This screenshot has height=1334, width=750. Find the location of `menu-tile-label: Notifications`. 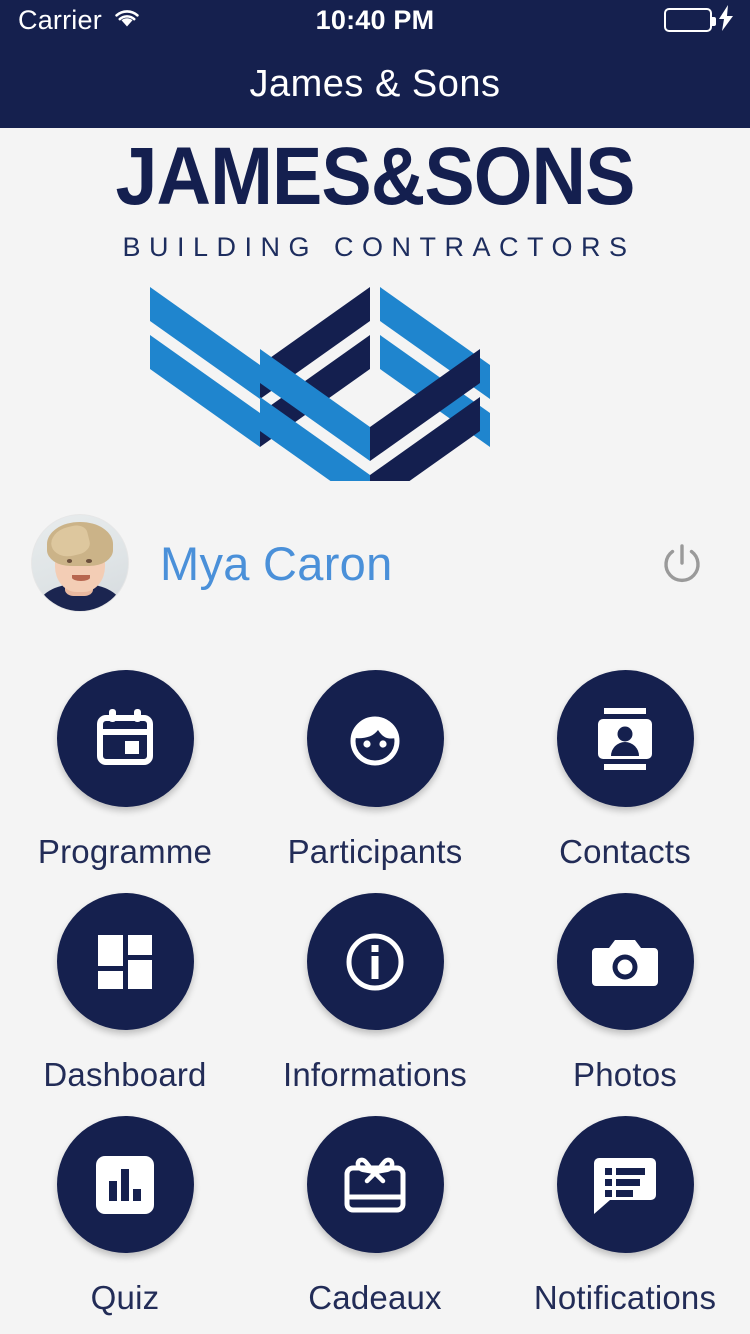

menu-tile-label: Notifications is located at coordinates (625, 1297).